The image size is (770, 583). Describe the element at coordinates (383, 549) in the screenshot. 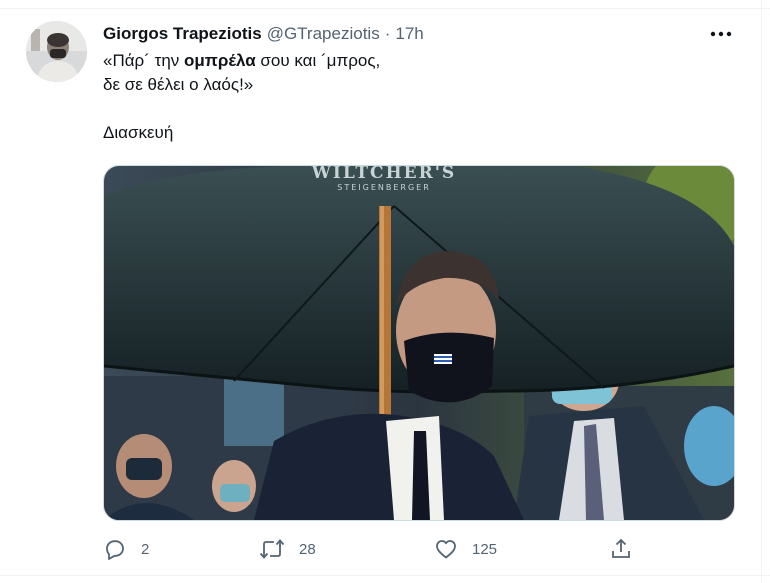

I see `tweet-actions: 2 28 125` at that location.